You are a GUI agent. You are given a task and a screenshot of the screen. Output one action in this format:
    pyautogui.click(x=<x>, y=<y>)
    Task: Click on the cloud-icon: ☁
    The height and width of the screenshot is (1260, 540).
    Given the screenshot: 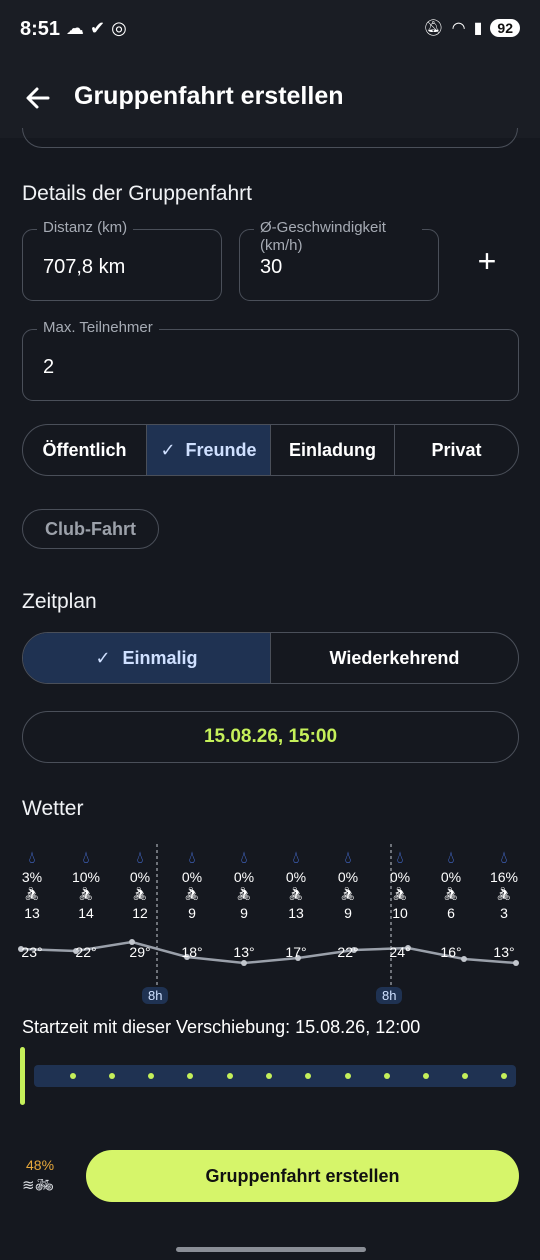 What is the action you would take?
    pyautogui.click(x=75, y=28)
    